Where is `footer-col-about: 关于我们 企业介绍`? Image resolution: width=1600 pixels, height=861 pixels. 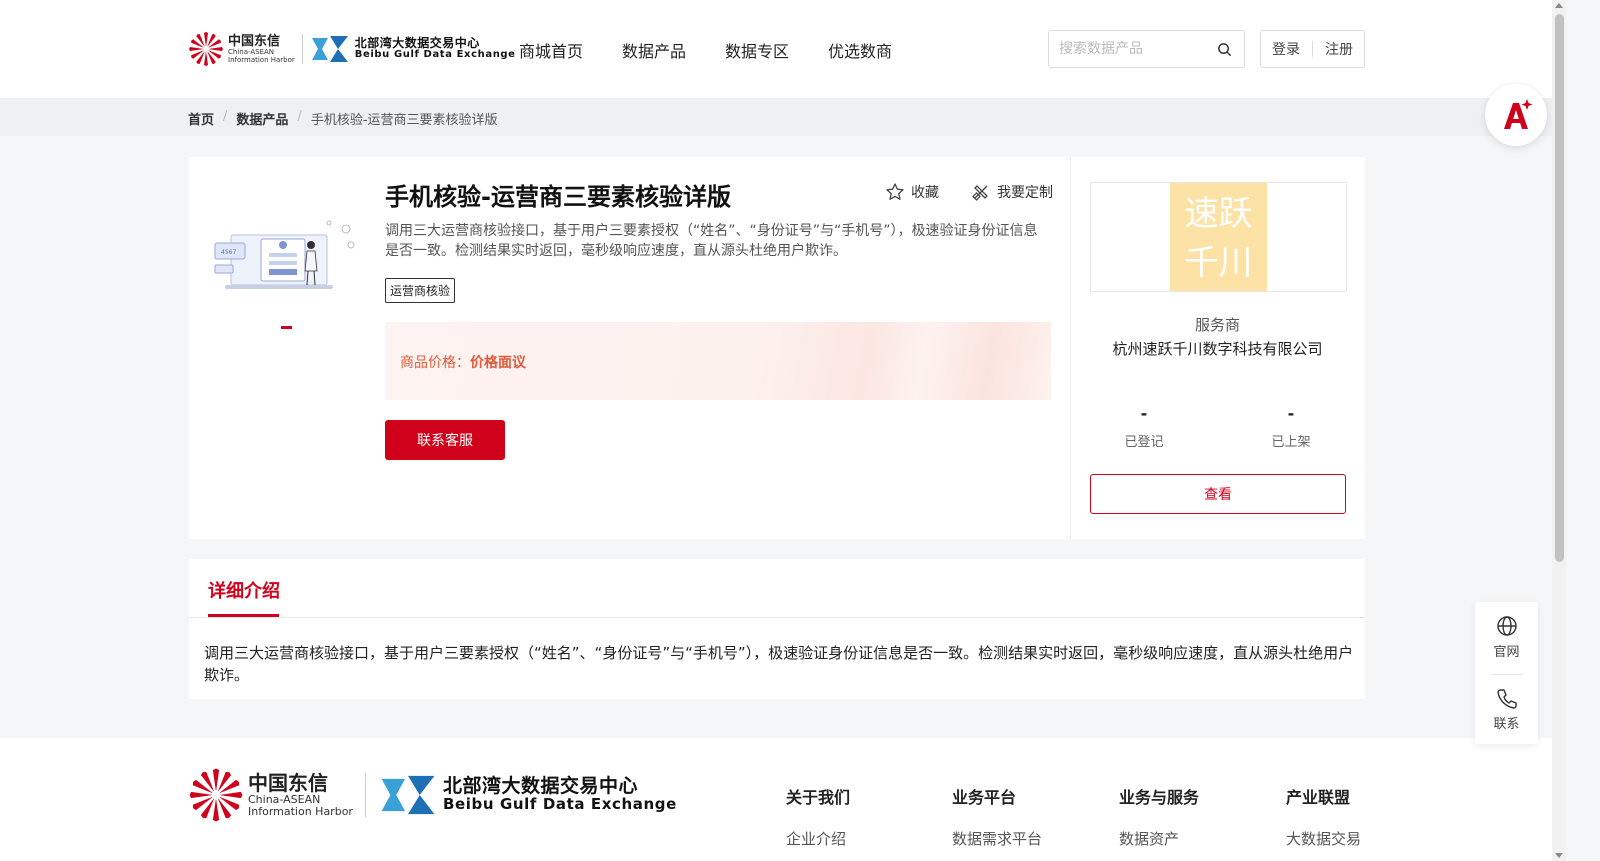 footer-col-about: 关于我们 企业介绍 is located at coordinates (818, 816).